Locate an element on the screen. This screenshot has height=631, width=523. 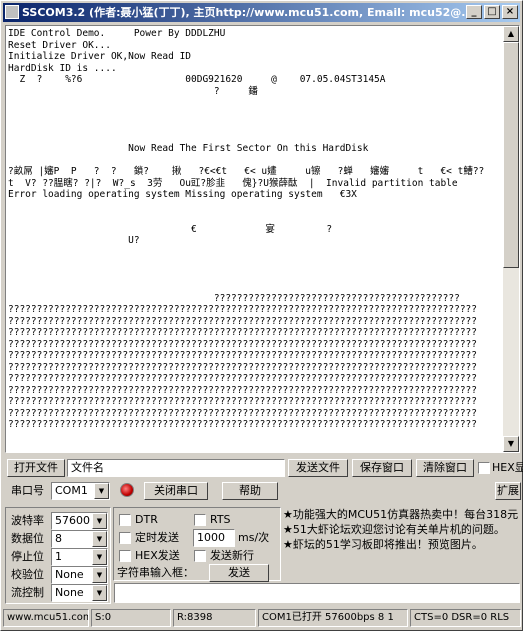
send-file-button: 发送文件 is located at coordinates (318, 468).